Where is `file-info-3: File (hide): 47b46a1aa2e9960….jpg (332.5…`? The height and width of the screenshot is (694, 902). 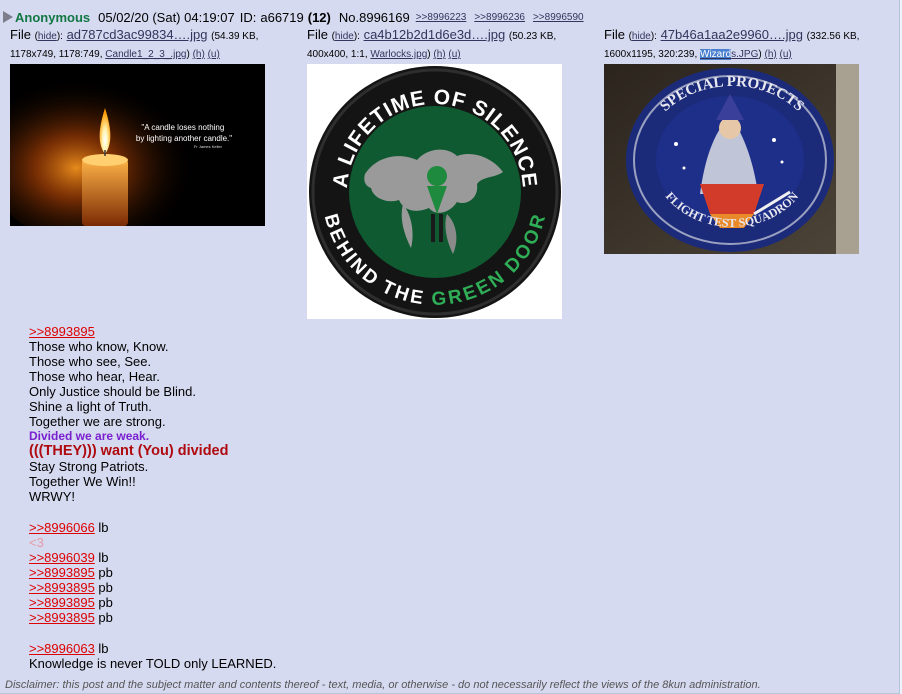
file-info-3: File (hide): 47b46a1aa2e9960….jpg (332.5… is located at coordinates (732, 43).